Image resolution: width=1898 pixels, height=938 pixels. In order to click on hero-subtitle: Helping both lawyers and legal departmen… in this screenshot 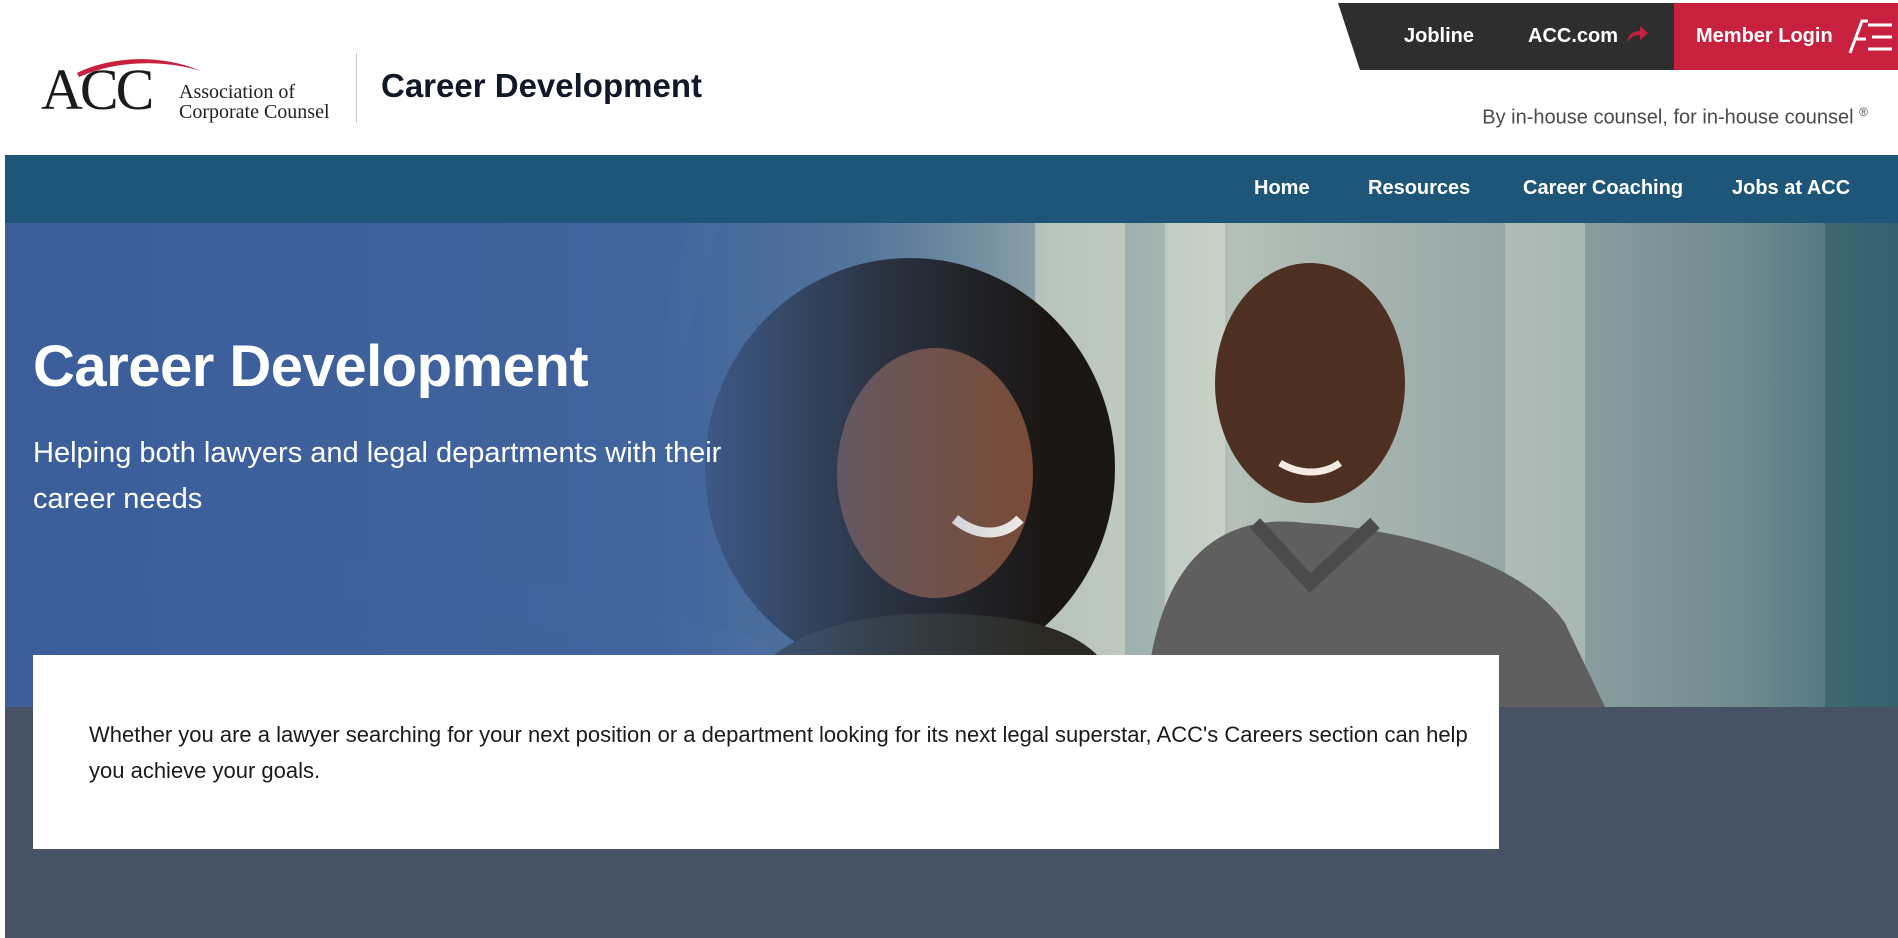, I will do `click(377, 476)`.